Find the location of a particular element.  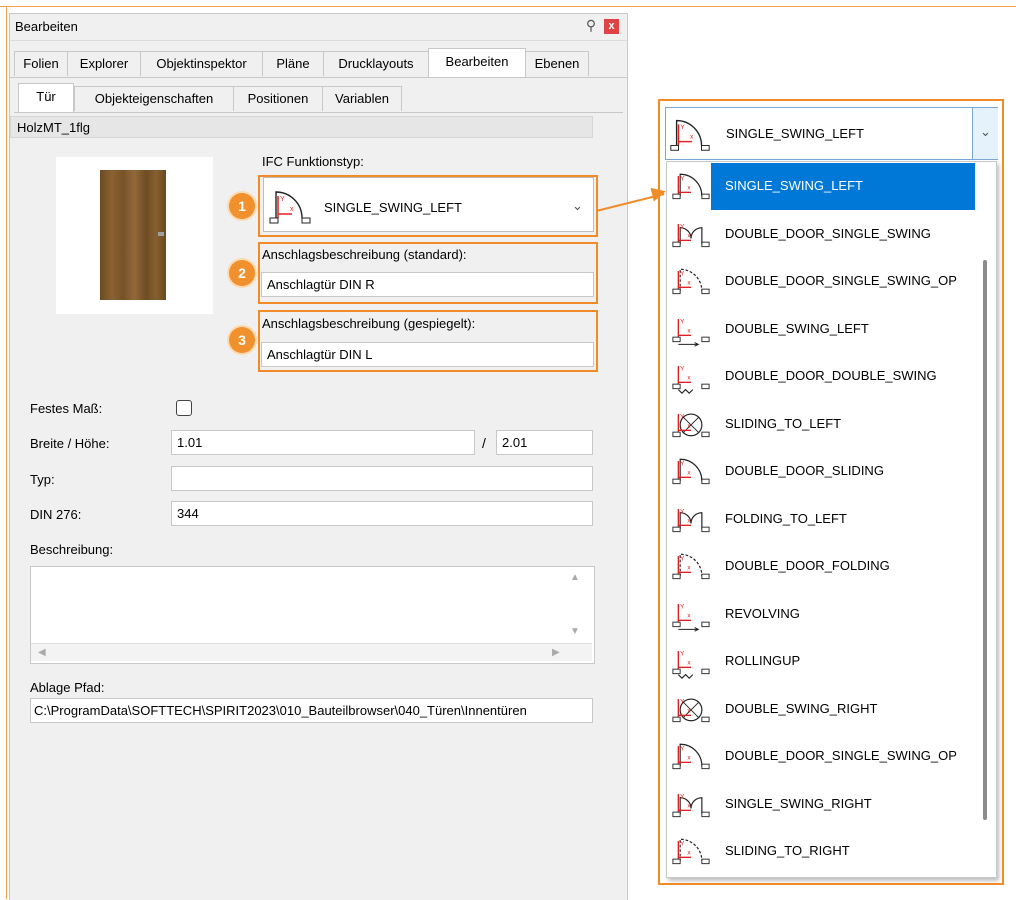

anschlag-standard-label: Anschlagsbeschreibung (standard): is located at coordinates (364, 254).